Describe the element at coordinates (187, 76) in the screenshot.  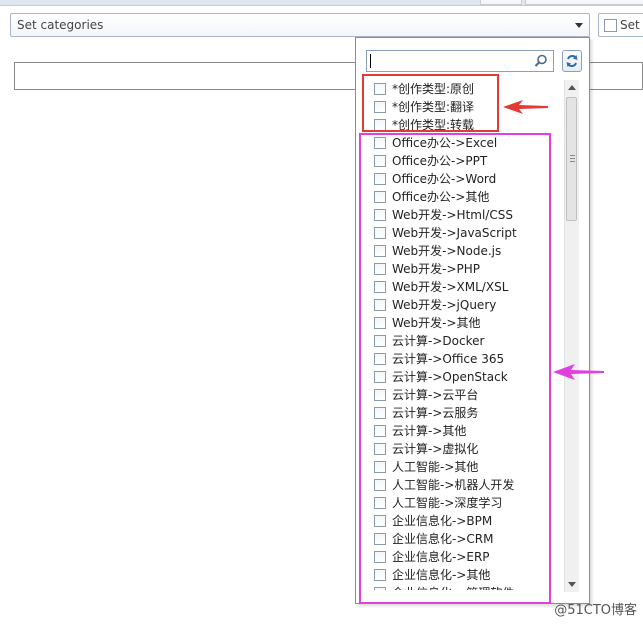
I see `text-field` at that location.